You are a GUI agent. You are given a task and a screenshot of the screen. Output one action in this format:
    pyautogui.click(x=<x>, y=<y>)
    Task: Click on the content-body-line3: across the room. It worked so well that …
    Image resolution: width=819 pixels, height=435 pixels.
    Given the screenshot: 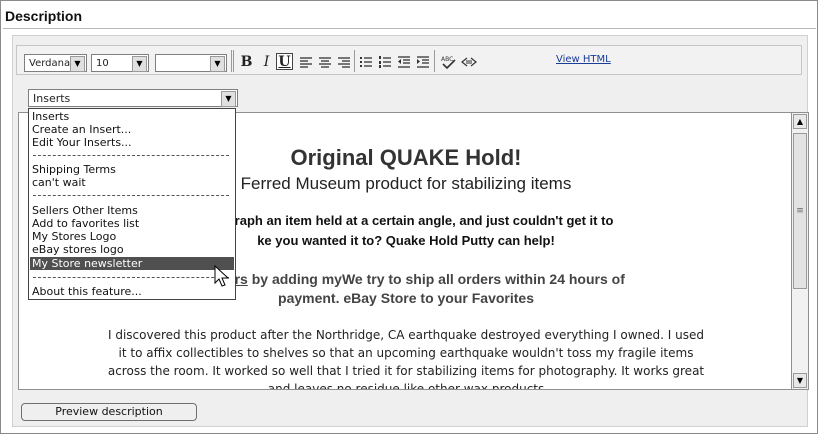 What is the action you would take?
    pyautogui.click(x=406, y=371)
    